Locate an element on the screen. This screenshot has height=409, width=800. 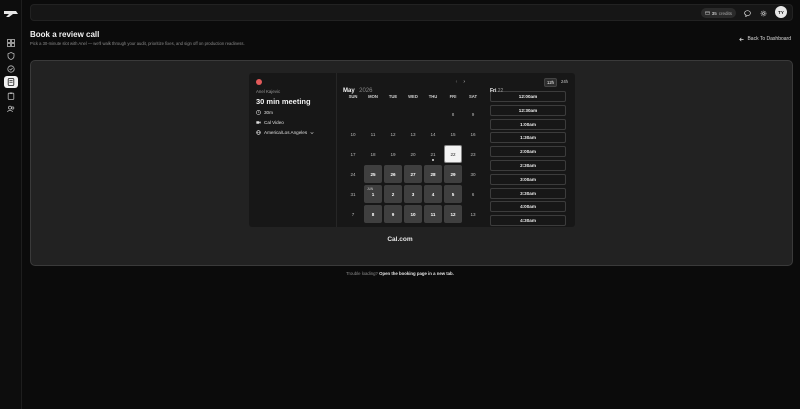
sidebar is located at coordinates (11, 204).